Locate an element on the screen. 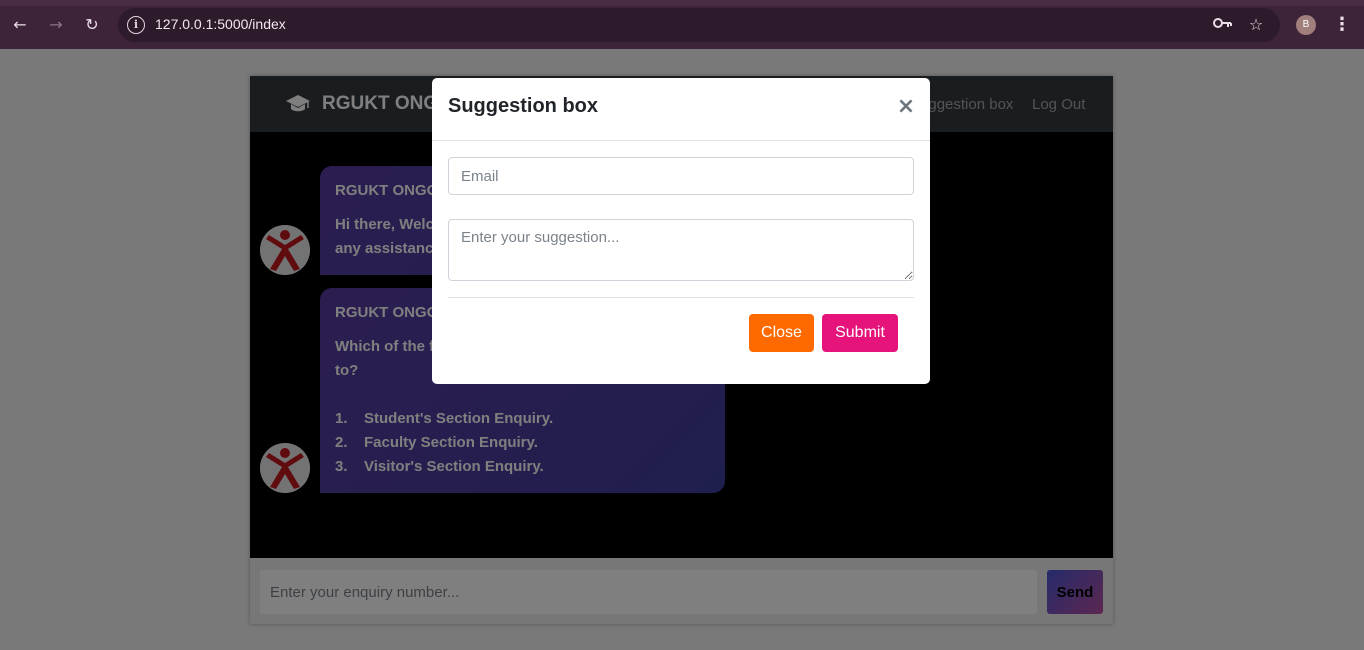  close-button: Close is located at coordinates (781, 333).